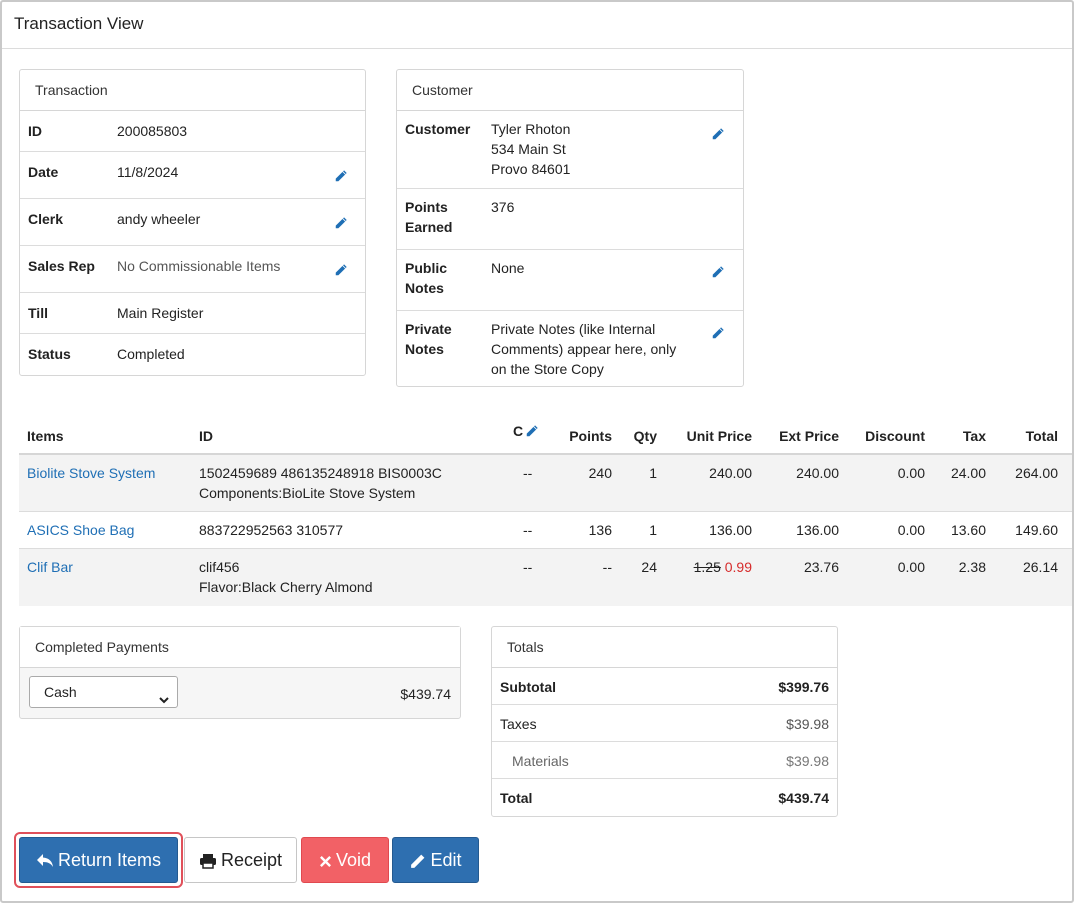 The width and height of the screenshot is (1074, 903). I want to click on item-tax: 13.60, so click(968, 530).